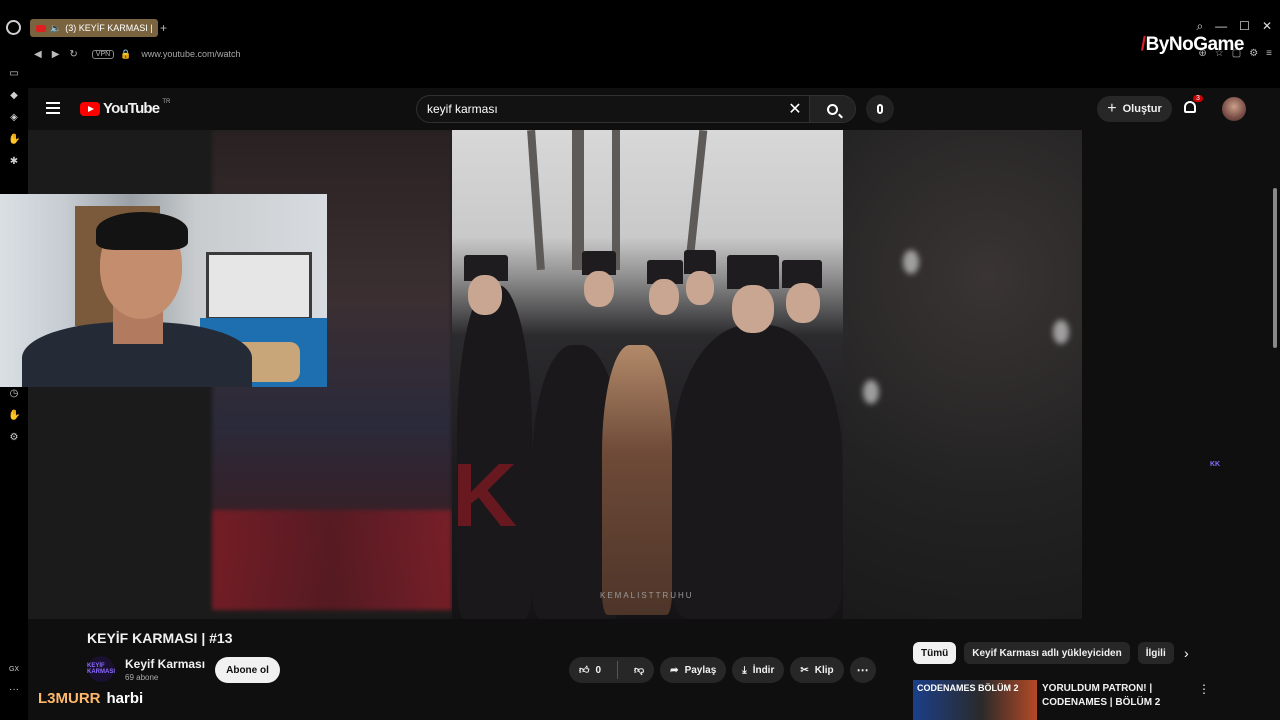 The height and width of the screenshot is (720, 1280). Describe the element at coordinates (14, 140) in the screenshot. I see `rail-hand-icon: ✋` at that location.